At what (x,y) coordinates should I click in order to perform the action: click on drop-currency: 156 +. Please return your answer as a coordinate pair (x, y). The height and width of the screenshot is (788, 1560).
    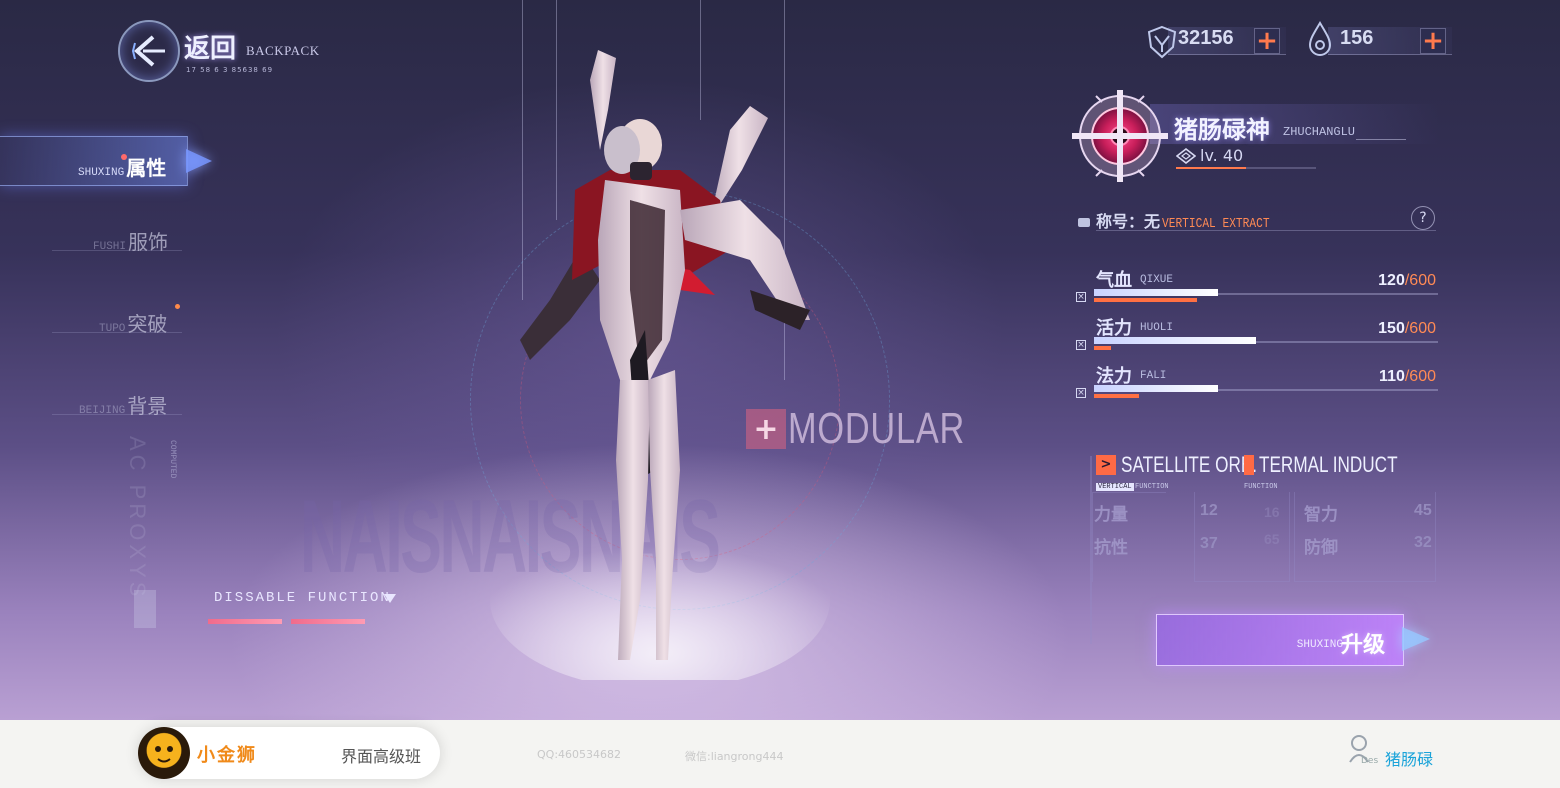
    Looking at the image, I should click on (1379, 39).